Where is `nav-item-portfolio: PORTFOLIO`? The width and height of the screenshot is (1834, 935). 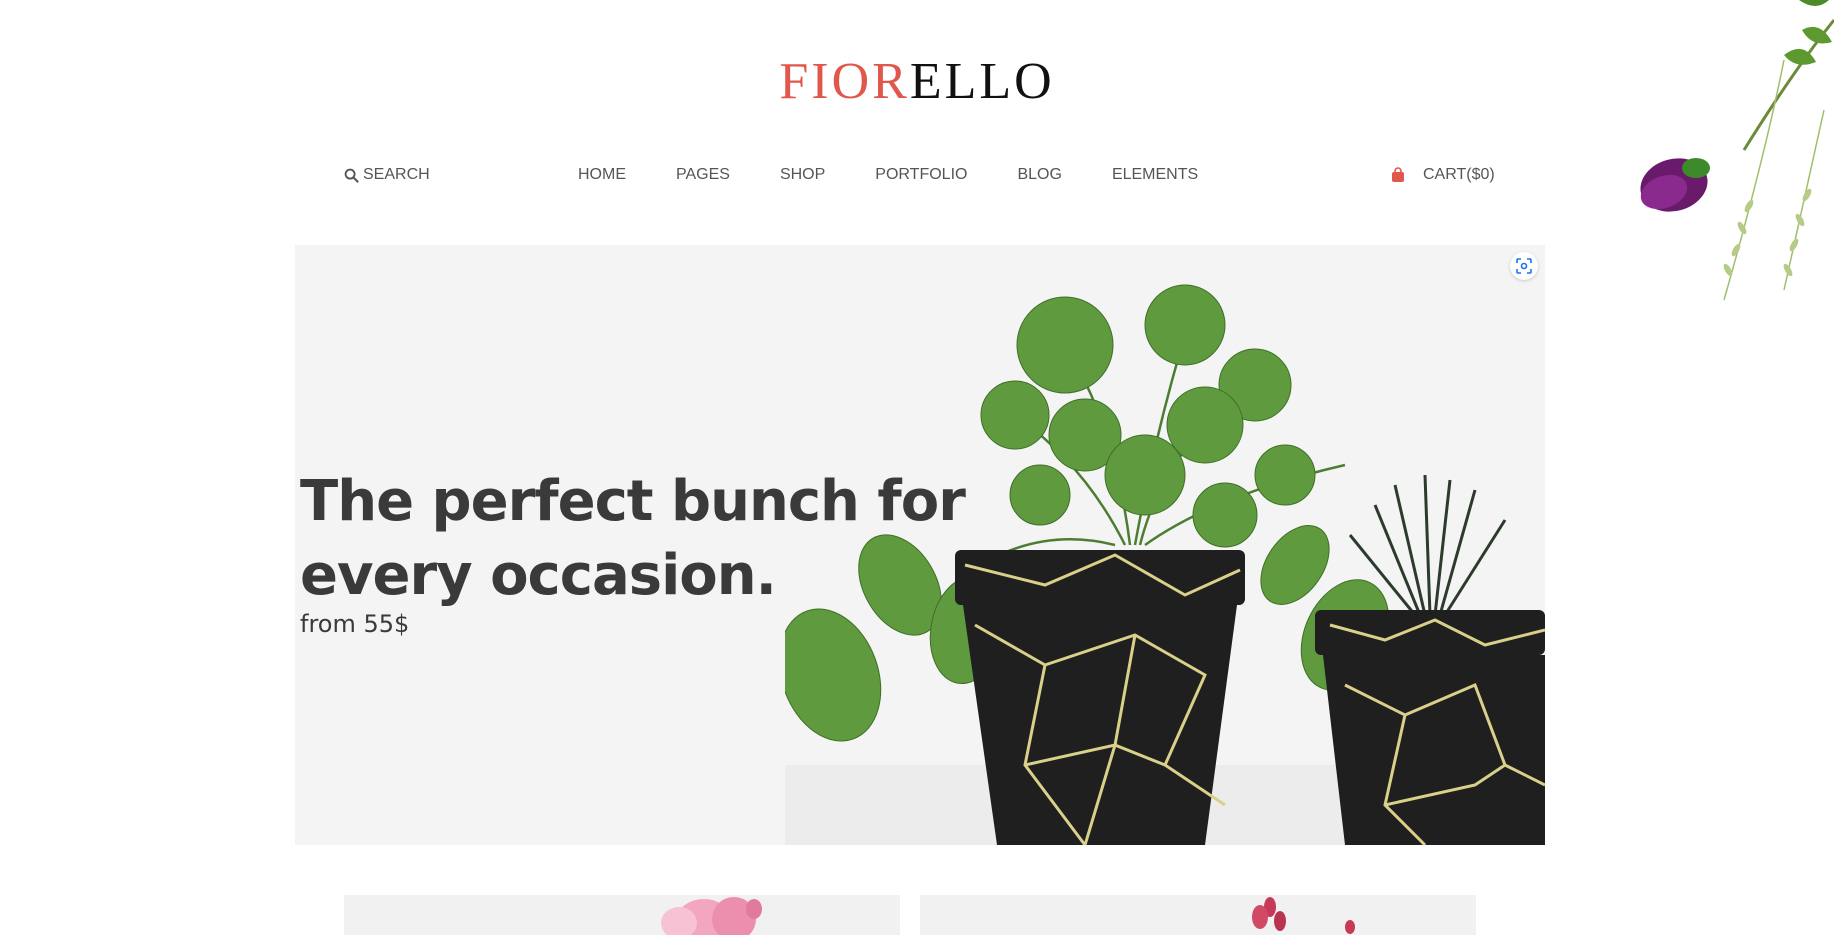 nav-item-portfolio: PORTFOLIO is located at coordinates (921, 175).